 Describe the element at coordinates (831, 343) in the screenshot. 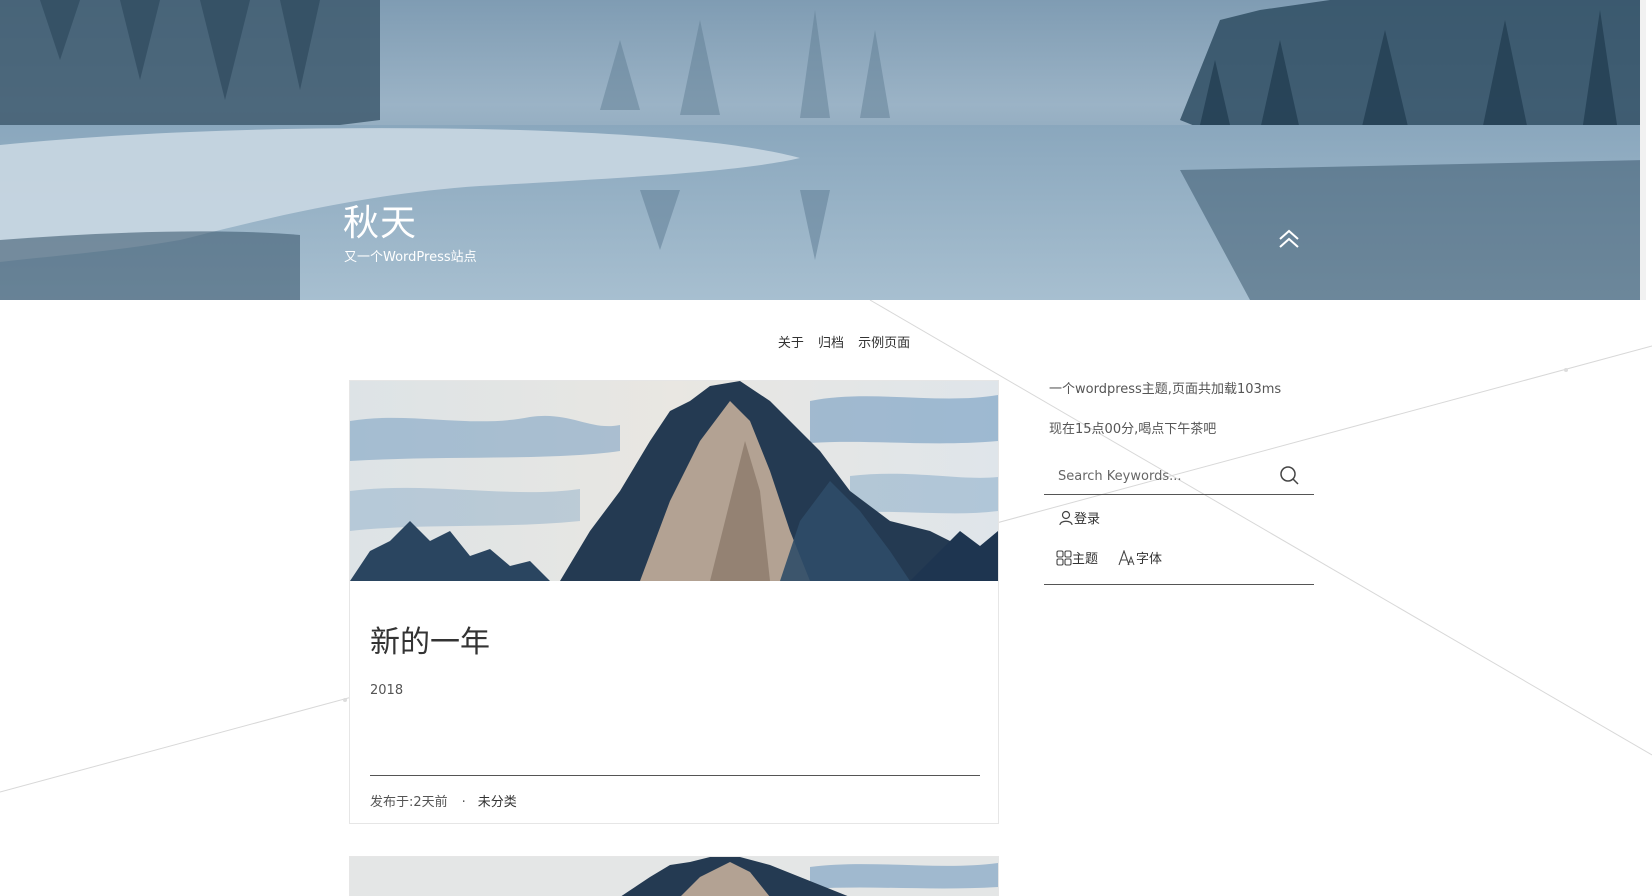

I see `nav-item-archive: 归档` at that location.